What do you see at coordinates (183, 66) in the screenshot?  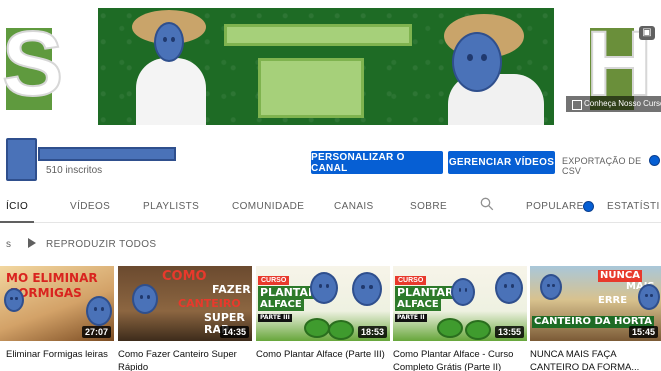 I see `banner-person-left` at bounding box center [183, 66].